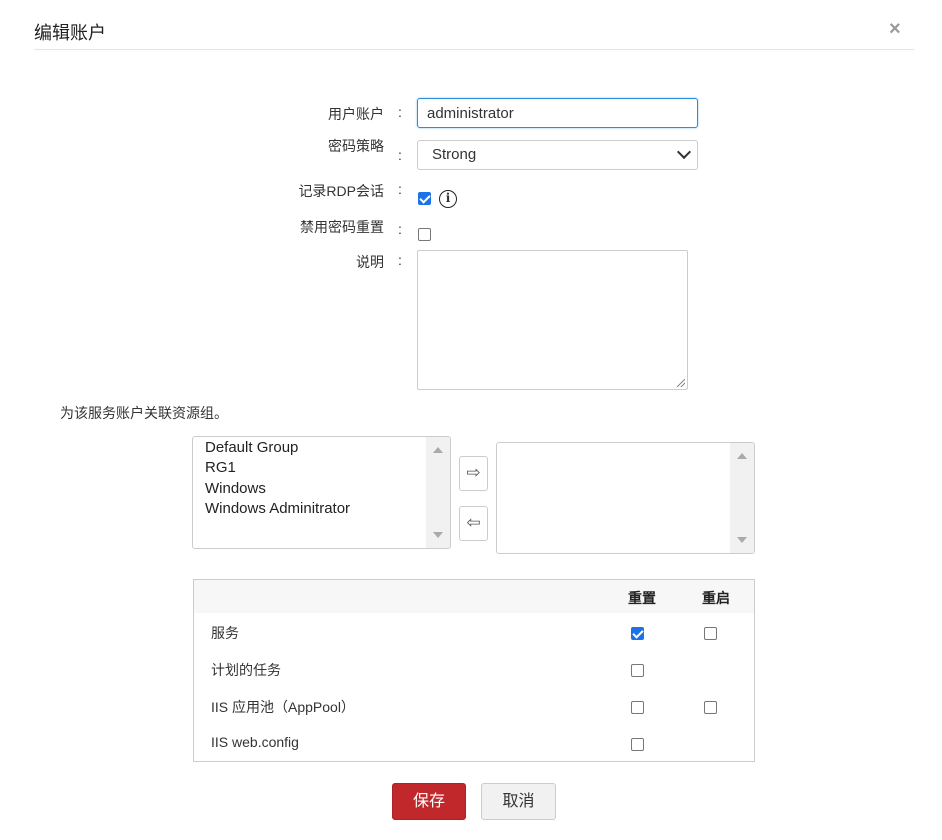 Image resolution: width=942 pixels, height=840 pixels. Describe the element at coordinates (356, 114) in the screenshot. I see `user-account-label: 用户账户` at that location.